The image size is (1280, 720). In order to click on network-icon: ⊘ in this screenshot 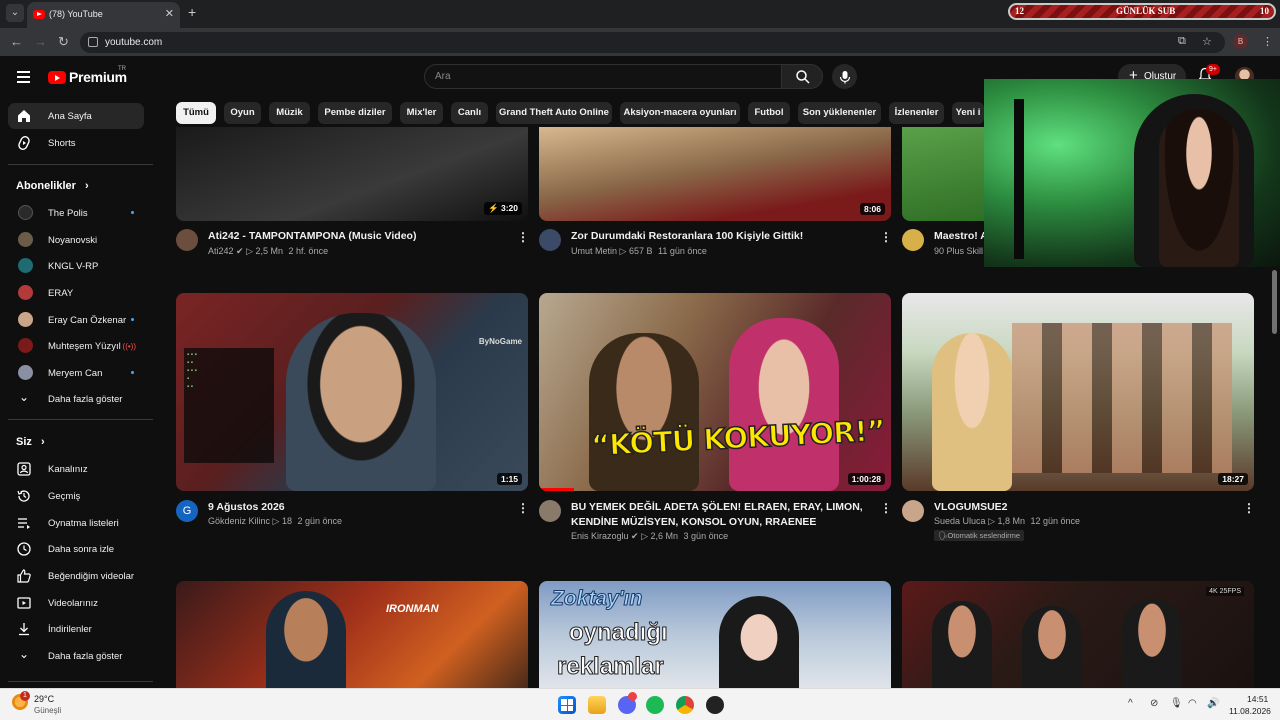, I will do `click(1154, 703)`.